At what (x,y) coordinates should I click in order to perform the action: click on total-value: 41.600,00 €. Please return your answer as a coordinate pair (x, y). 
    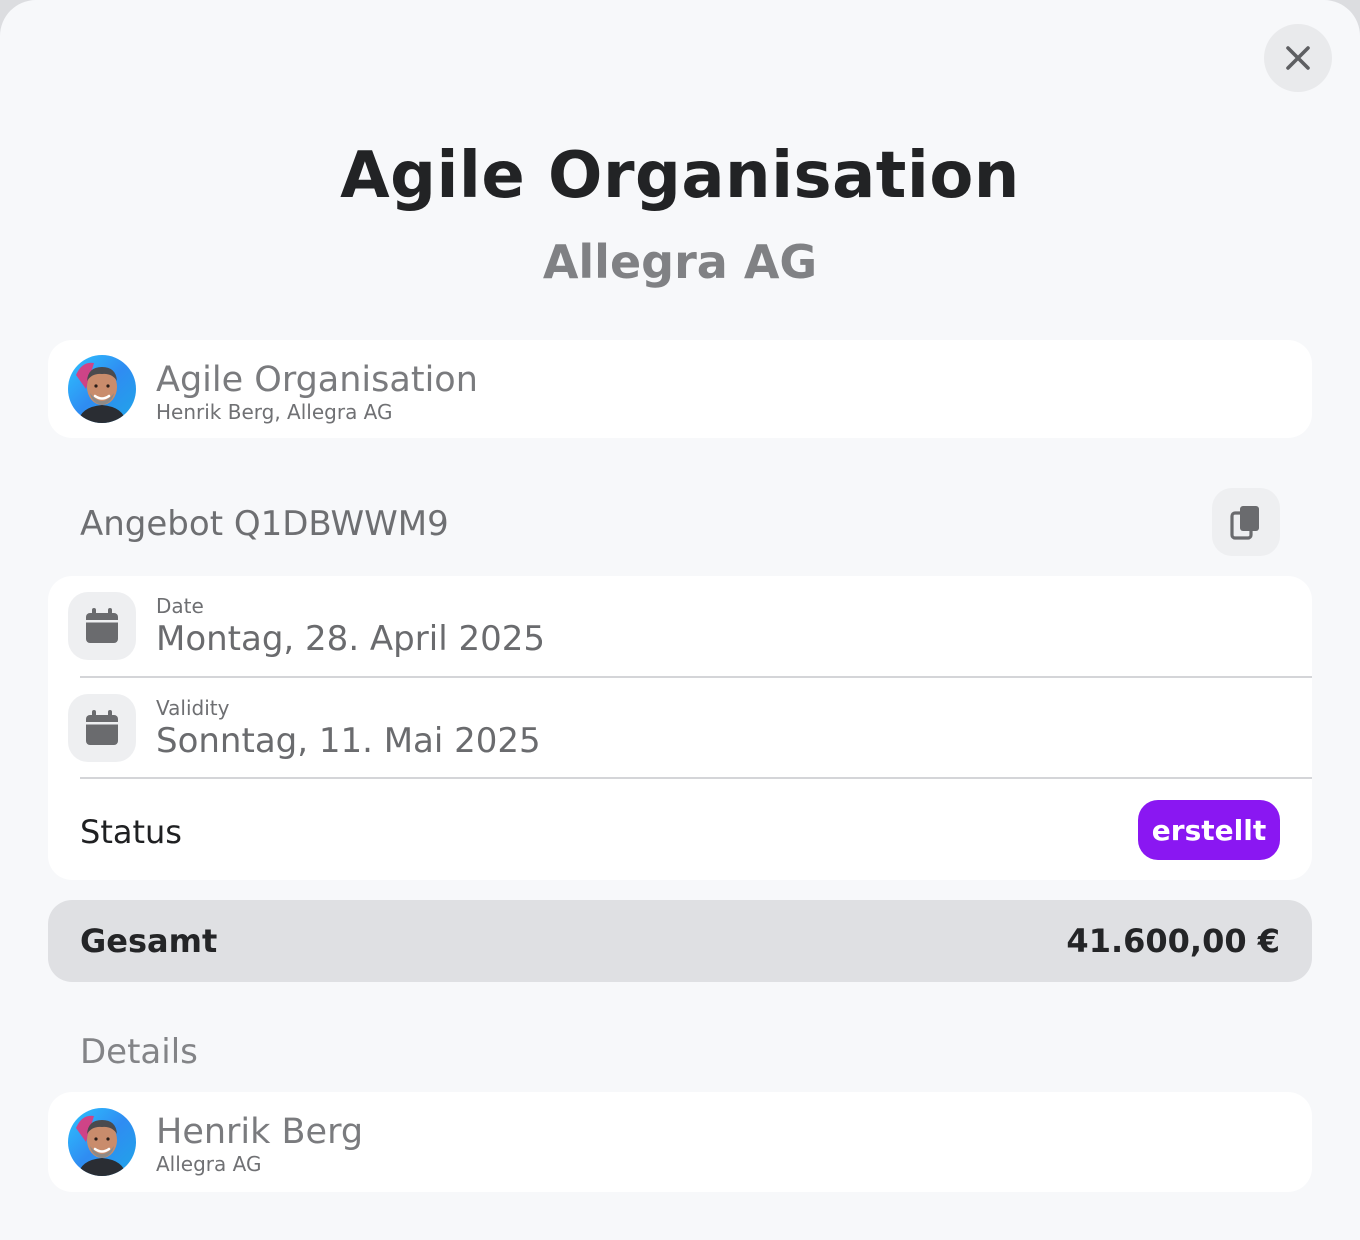
    Looking at the image, I should click on (1173, 941).